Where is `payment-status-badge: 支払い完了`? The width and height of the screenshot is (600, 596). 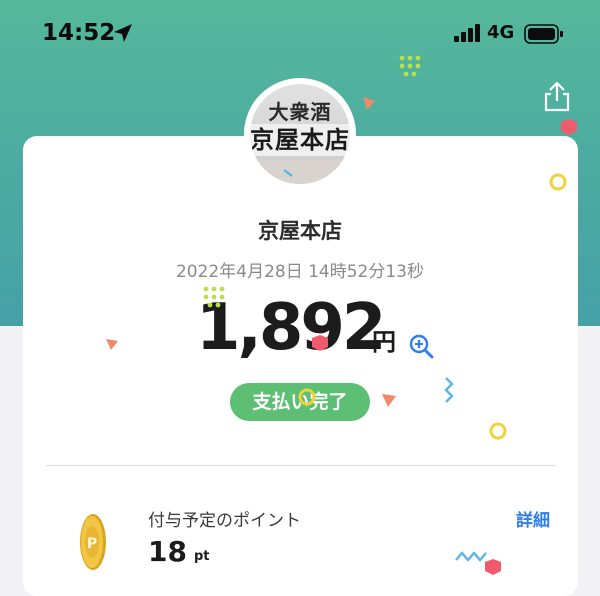
payment-status-badge: 支払い完了 is located at coordinates (300, 402).